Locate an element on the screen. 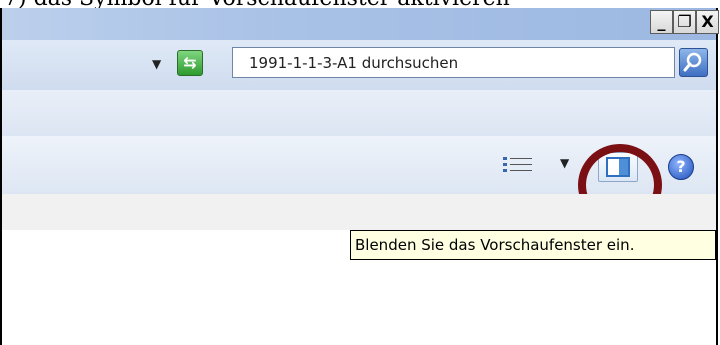 The height and width of the screenshot is (345, 720). refresh-icon: ⇆ is located at coordinates (190, 62).